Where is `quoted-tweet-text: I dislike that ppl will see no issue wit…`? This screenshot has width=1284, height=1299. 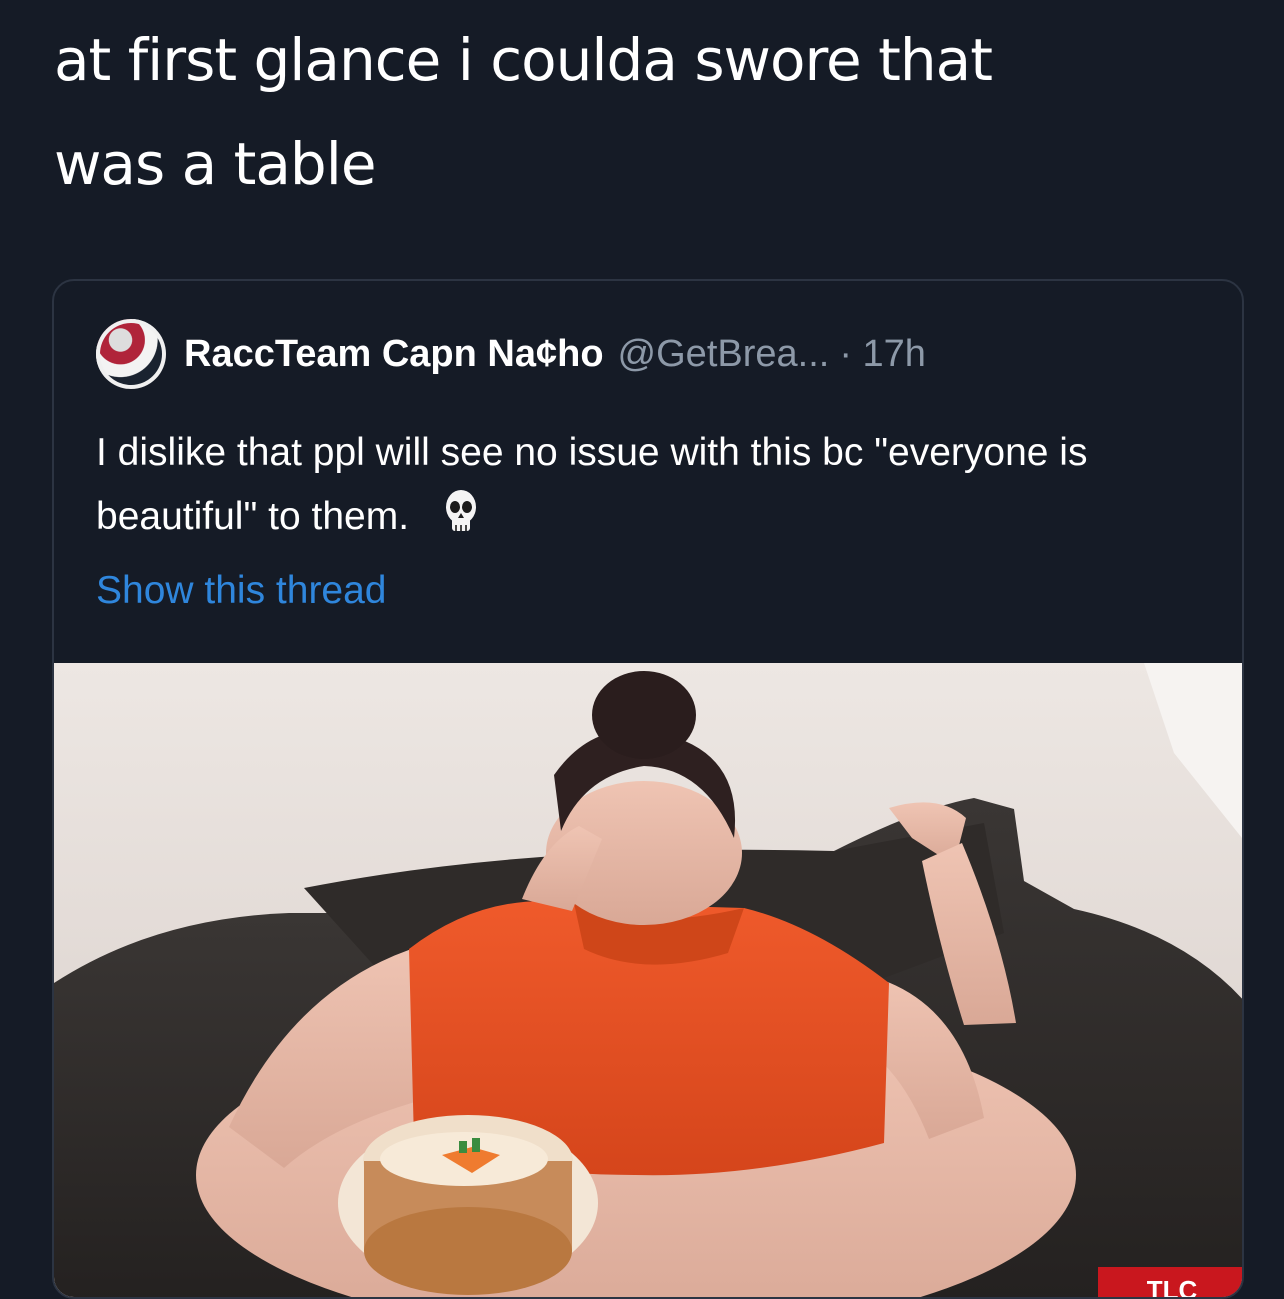 quoted-tweet-text: I dislike that ppl will see no issue wit… is located at coordinates (592, 484).